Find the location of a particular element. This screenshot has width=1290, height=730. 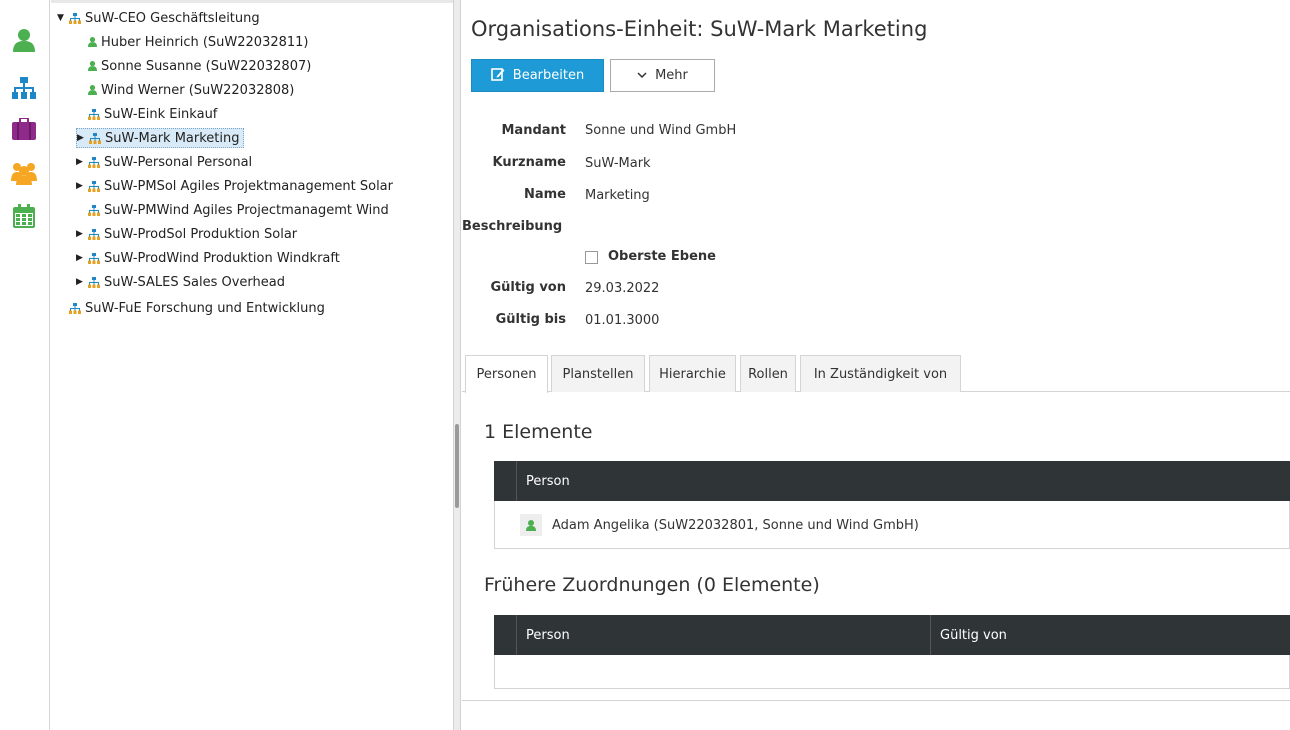

more-button: Mehr is located at coordinates (662, 75).